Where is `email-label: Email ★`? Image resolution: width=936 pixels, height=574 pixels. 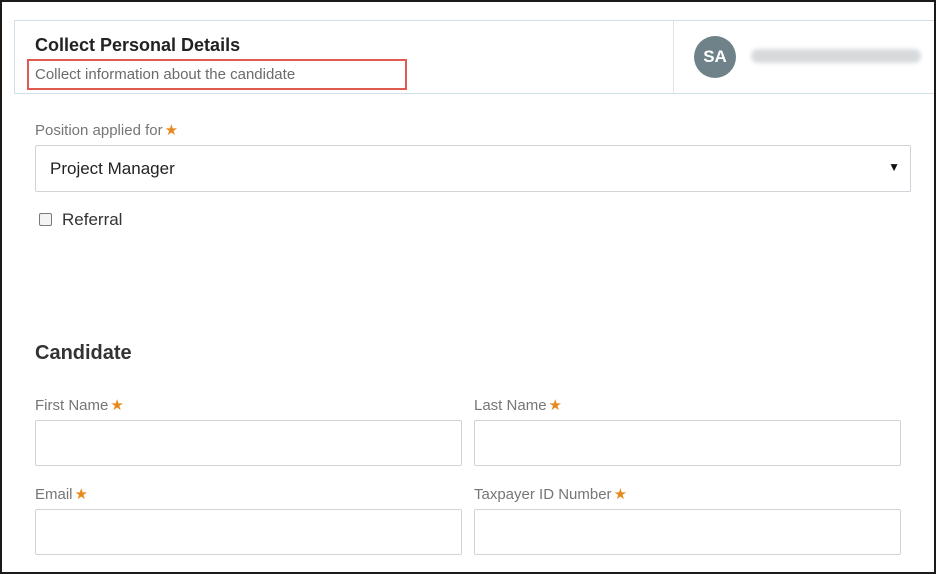
email-label: Email ★ is located at coordinates (61, 494).